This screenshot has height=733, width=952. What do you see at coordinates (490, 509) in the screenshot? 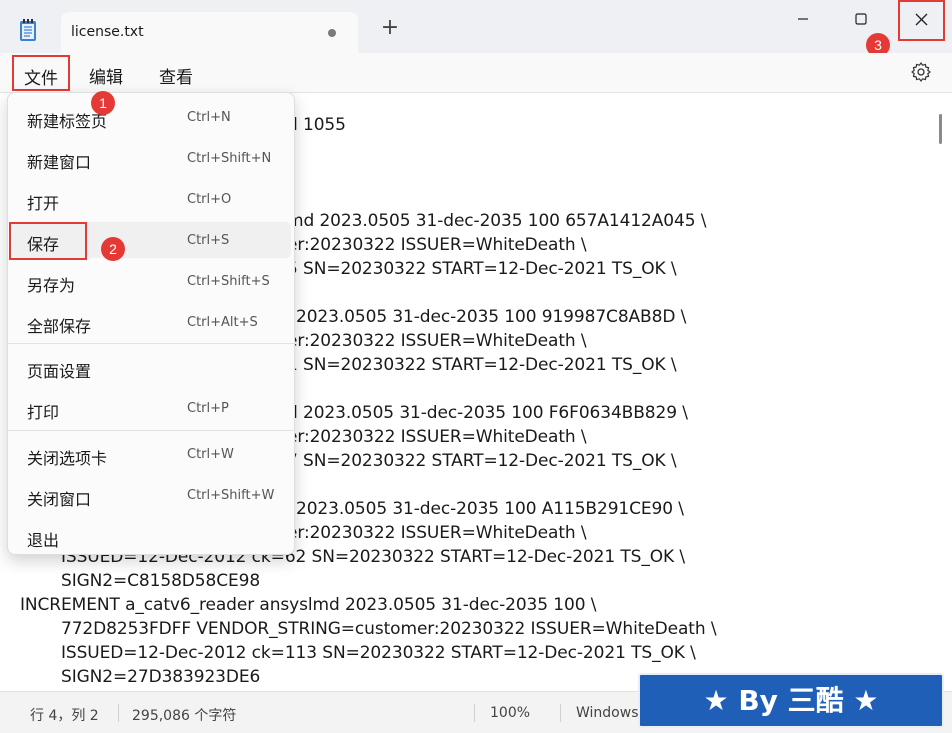
I see `editor-line: 2023.0505 31-dec-2035 100 A115B291CE90 \` at bounding box center [490, 509].